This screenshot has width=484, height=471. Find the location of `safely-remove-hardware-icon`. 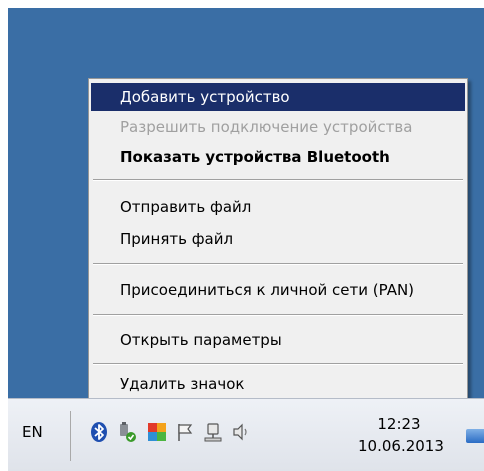

safely-remove-hardware-icon is located at coordinates (127, 432).